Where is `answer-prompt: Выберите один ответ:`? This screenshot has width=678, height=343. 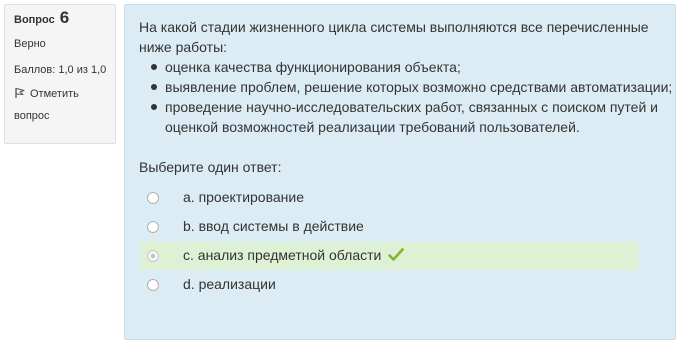
answer-prompt: Выберите один ответ: is located at coordinates (210, 167).